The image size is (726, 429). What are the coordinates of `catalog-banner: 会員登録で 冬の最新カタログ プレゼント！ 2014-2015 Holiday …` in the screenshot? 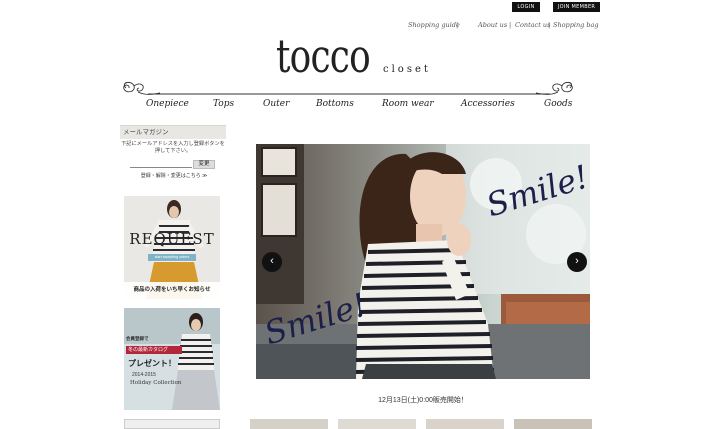 It's located at (172, 359).